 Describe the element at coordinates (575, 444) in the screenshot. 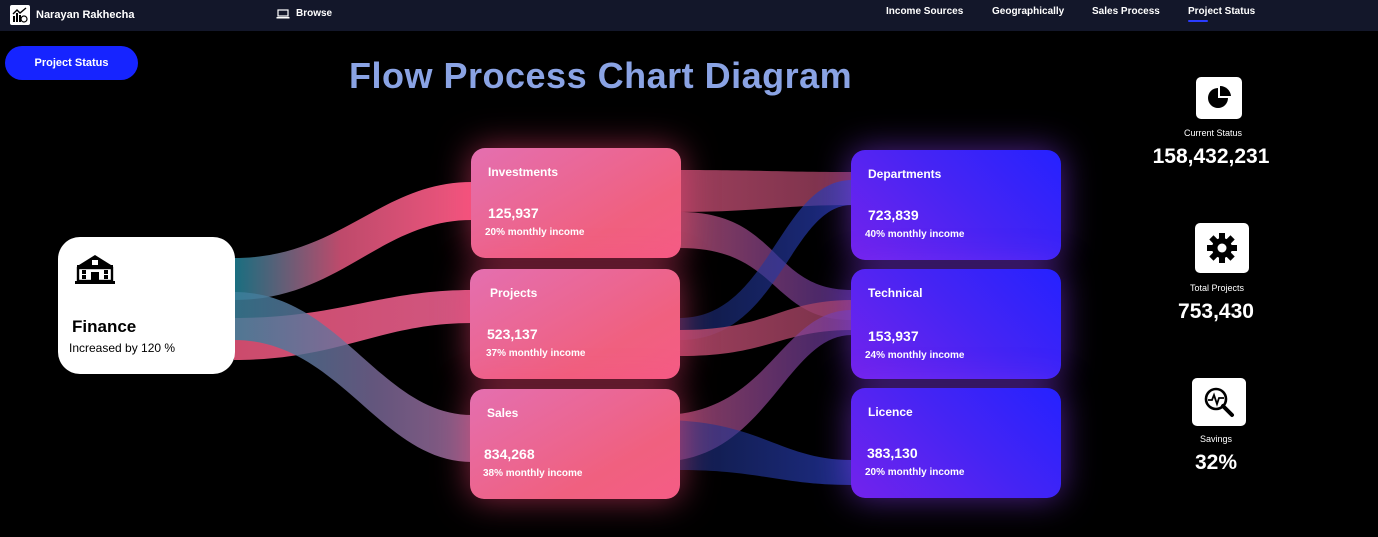

I see `node-sales: Sales 834,268 38% monthly income` at that location.